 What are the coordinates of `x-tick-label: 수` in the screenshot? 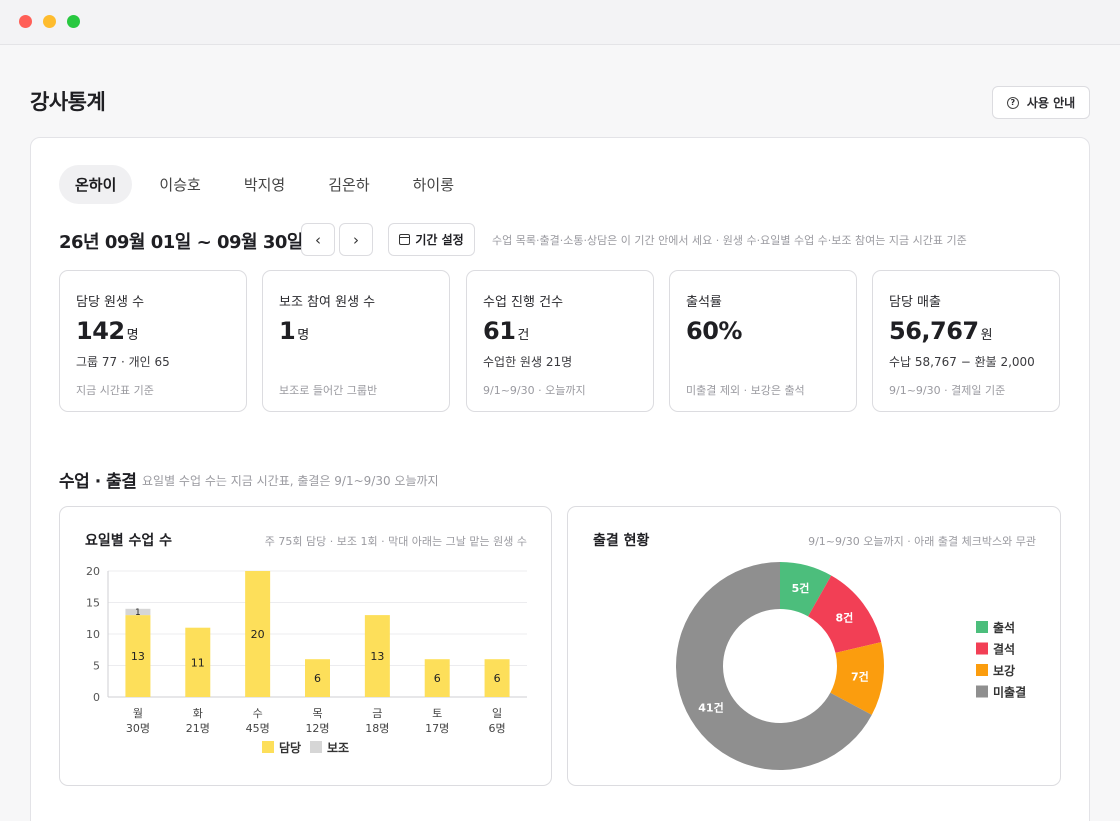 It's located at (258, 713).